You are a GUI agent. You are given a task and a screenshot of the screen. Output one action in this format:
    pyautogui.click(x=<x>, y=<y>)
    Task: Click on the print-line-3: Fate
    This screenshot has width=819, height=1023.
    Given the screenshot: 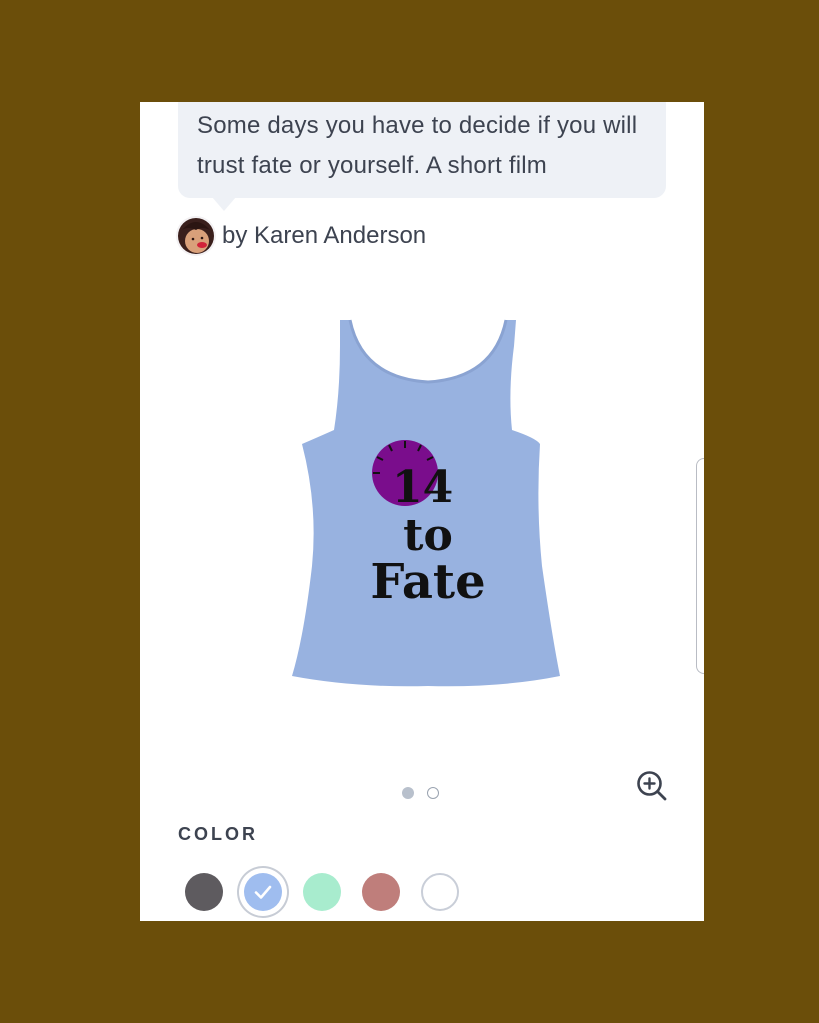 What is the action you would take?
    pyautogui.click(x=428, y=582)
    